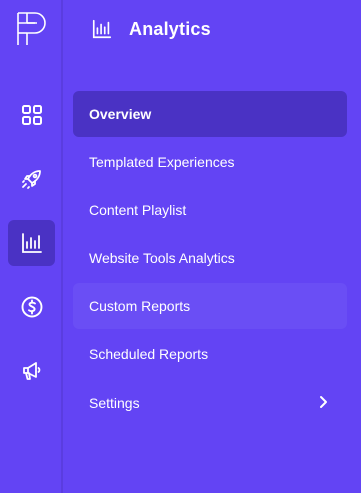  Describe the element at coordinates (210, 114) in the screenshot. I see `menu-item-overview: Overview` at that location.